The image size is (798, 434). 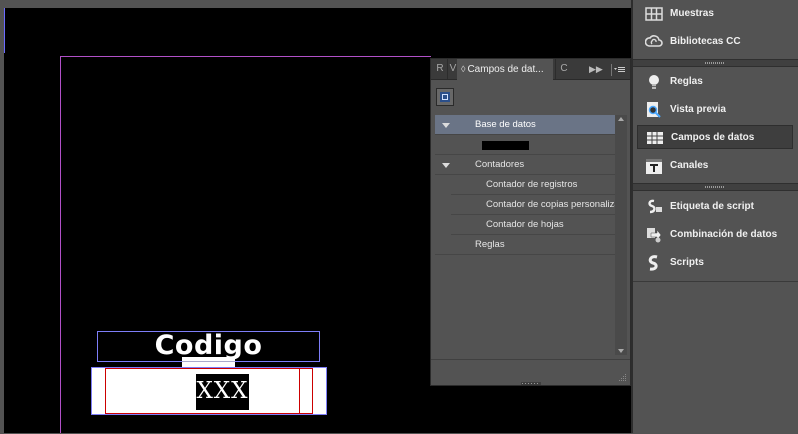 I want to click on scroll-down-arrow-icon, so click(x=621, y=351).